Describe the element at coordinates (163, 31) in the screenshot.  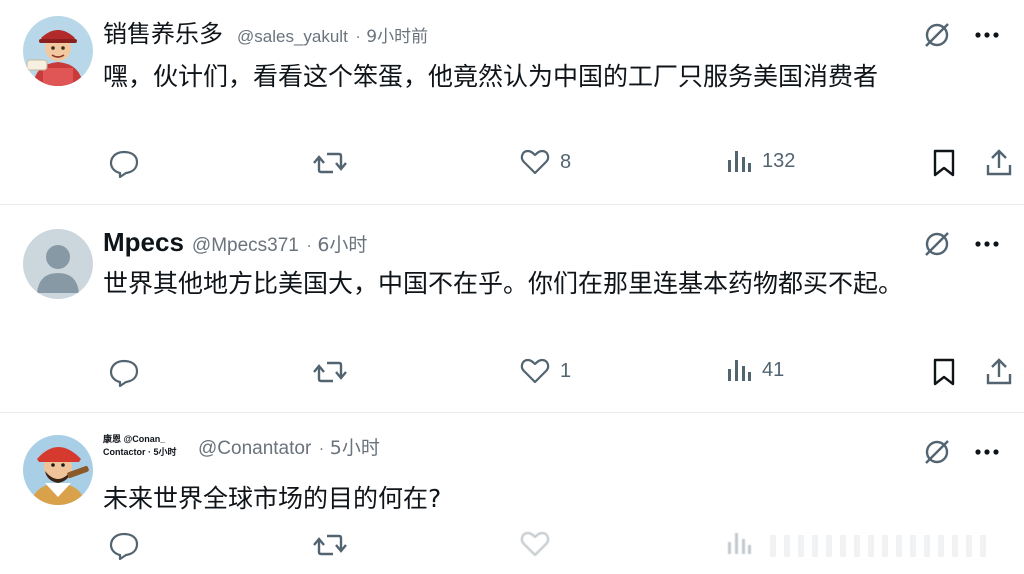
I see `author-name: 销售养乐多` at that location.